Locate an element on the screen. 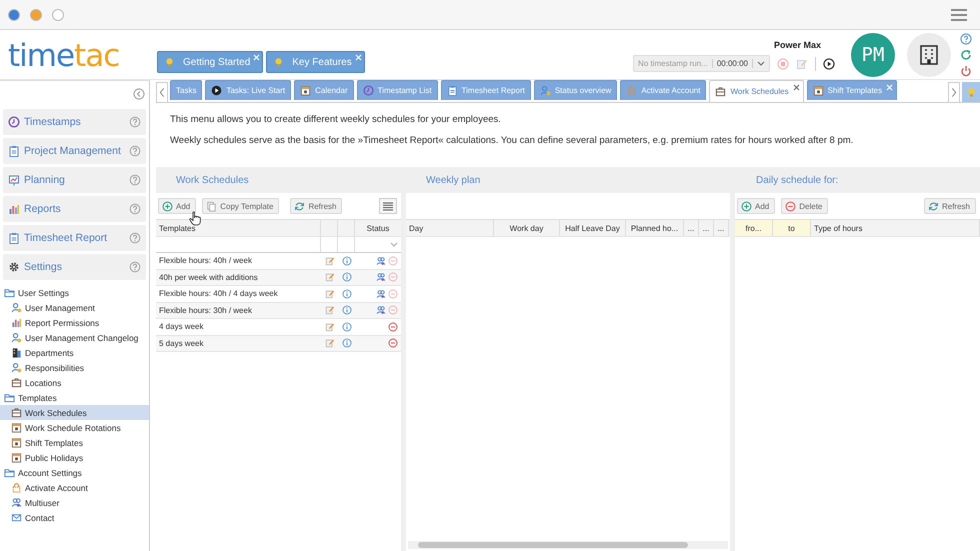  intro-text: This menu allows you to create different weekly schedules for your employees. is located at coordinates (336, 119).